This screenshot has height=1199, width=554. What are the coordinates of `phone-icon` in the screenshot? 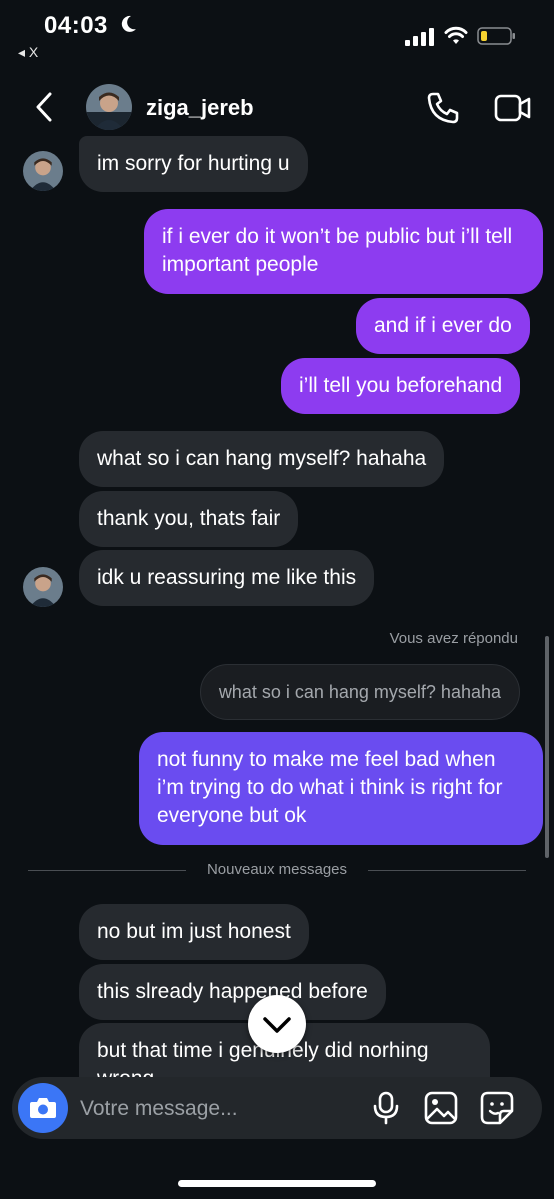 It's located at (443, 108).